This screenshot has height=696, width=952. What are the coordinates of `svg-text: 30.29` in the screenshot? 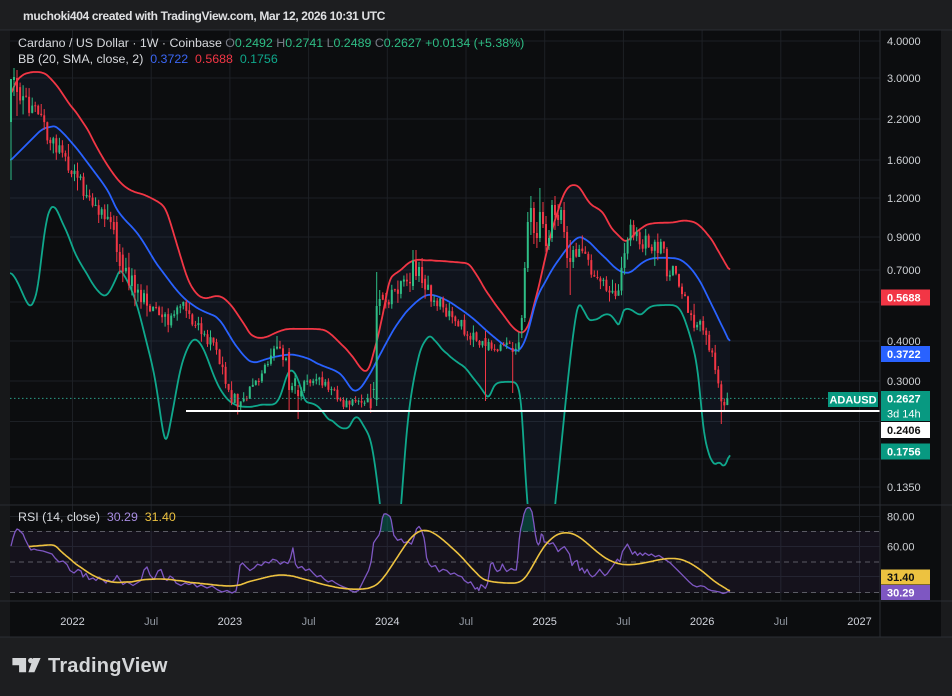 It's located at (901, 594).